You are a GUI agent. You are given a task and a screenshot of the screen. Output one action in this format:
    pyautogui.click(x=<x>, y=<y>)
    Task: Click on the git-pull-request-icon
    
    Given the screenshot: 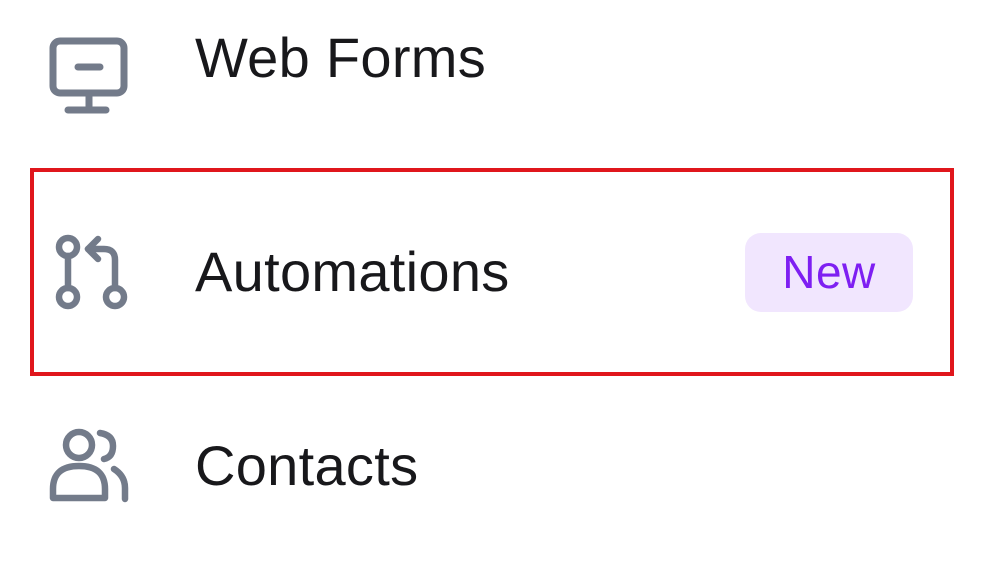 What is the action you would take?
    pyautogui.click(x=94, y=272)
    